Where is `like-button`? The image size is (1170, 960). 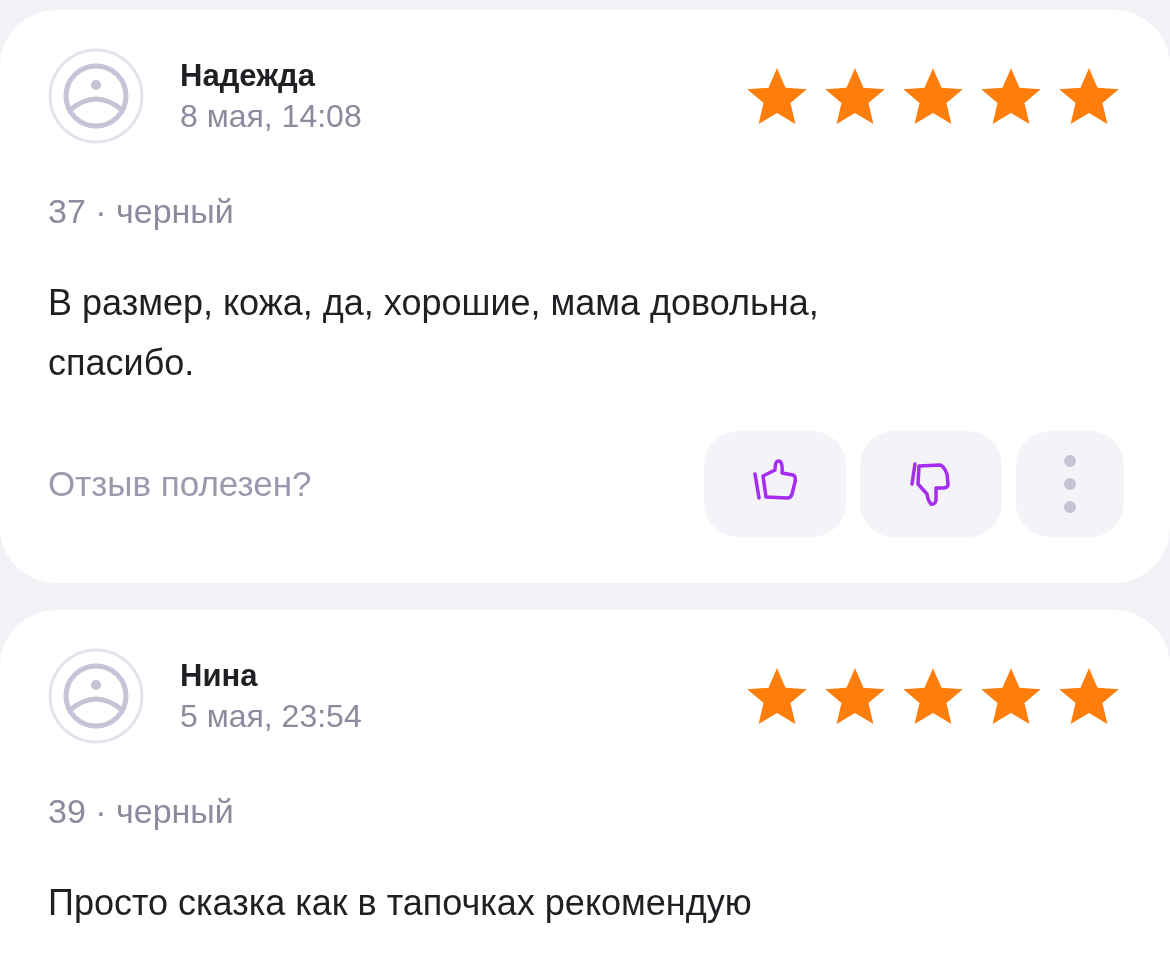 like-button is located at coordinates (775, 484).